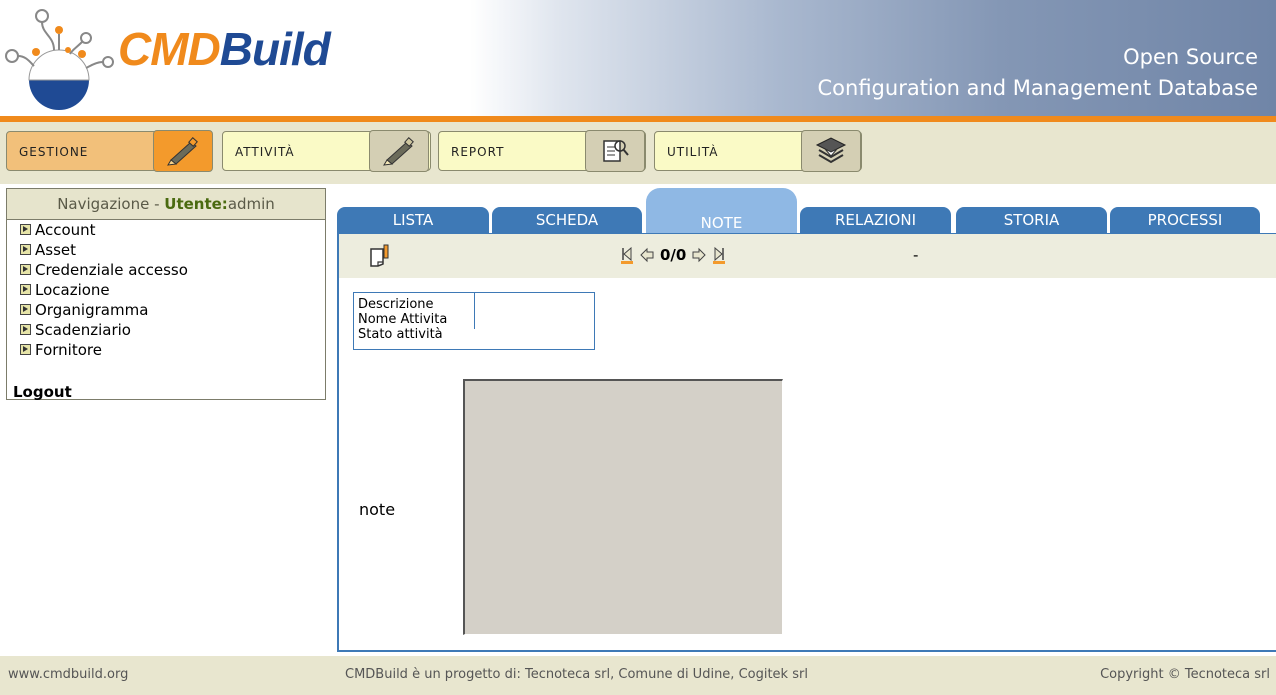  I want to click on sidebar-item-locazione: Locazione, so click(166, 290).